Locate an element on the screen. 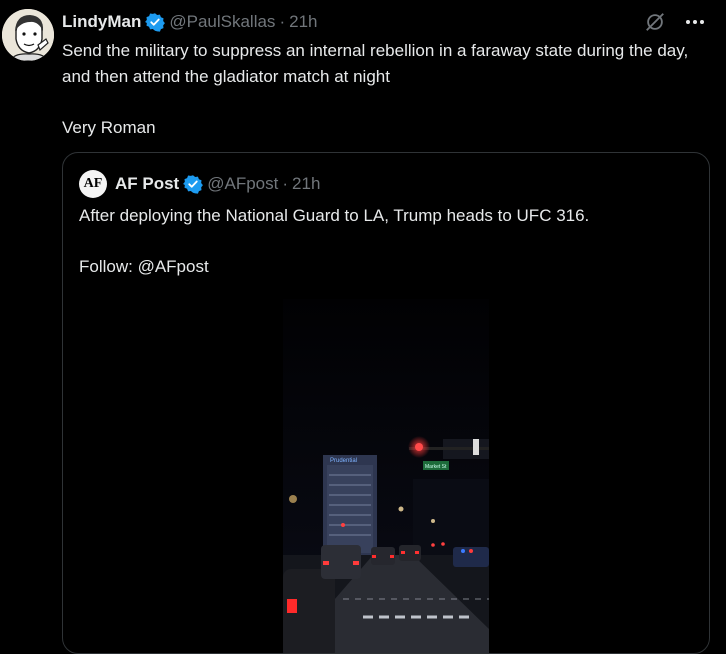  author-handle: @PaulSkallas is located at coordinates (222, 22).